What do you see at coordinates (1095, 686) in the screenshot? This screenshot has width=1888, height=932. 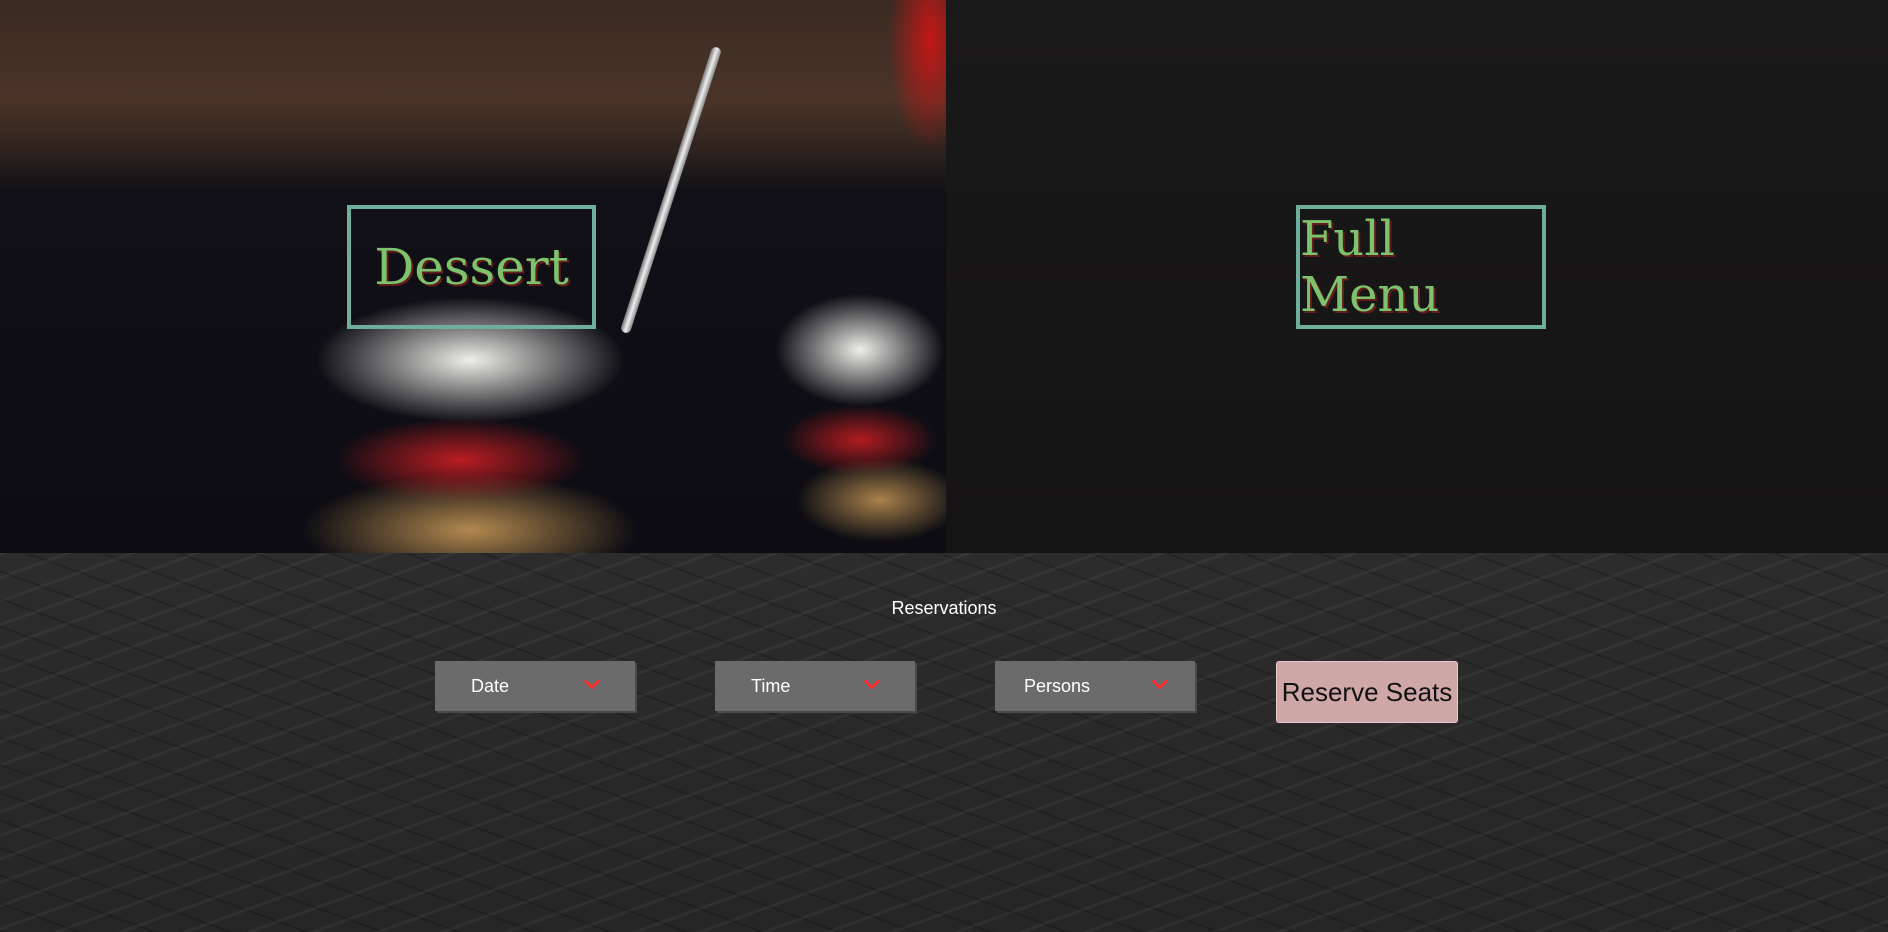 I see `persons-dropdown: Persons` at bounding box center [1095, 686].